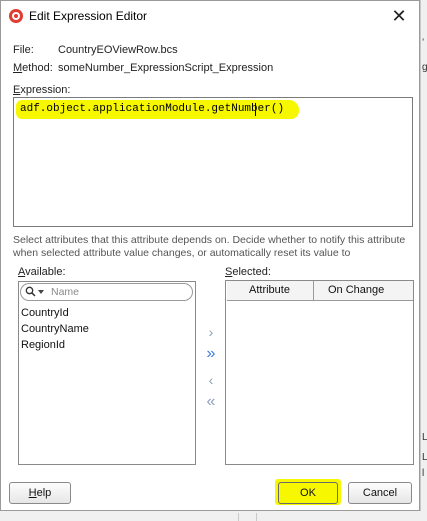  I want to click on list-item: CountryName, so click(55, 329).